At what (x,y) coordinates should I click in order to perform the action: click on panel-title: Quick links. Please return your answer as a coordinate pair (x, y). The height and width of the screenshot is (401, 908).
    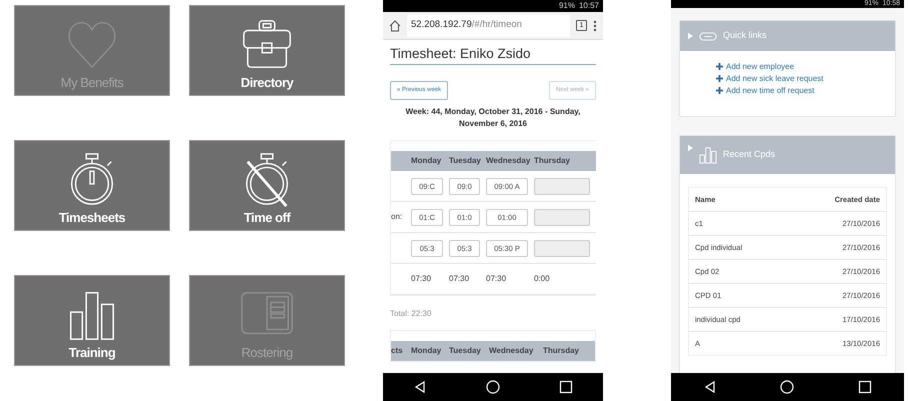
    Looking at the image, I should click on (745, 35).